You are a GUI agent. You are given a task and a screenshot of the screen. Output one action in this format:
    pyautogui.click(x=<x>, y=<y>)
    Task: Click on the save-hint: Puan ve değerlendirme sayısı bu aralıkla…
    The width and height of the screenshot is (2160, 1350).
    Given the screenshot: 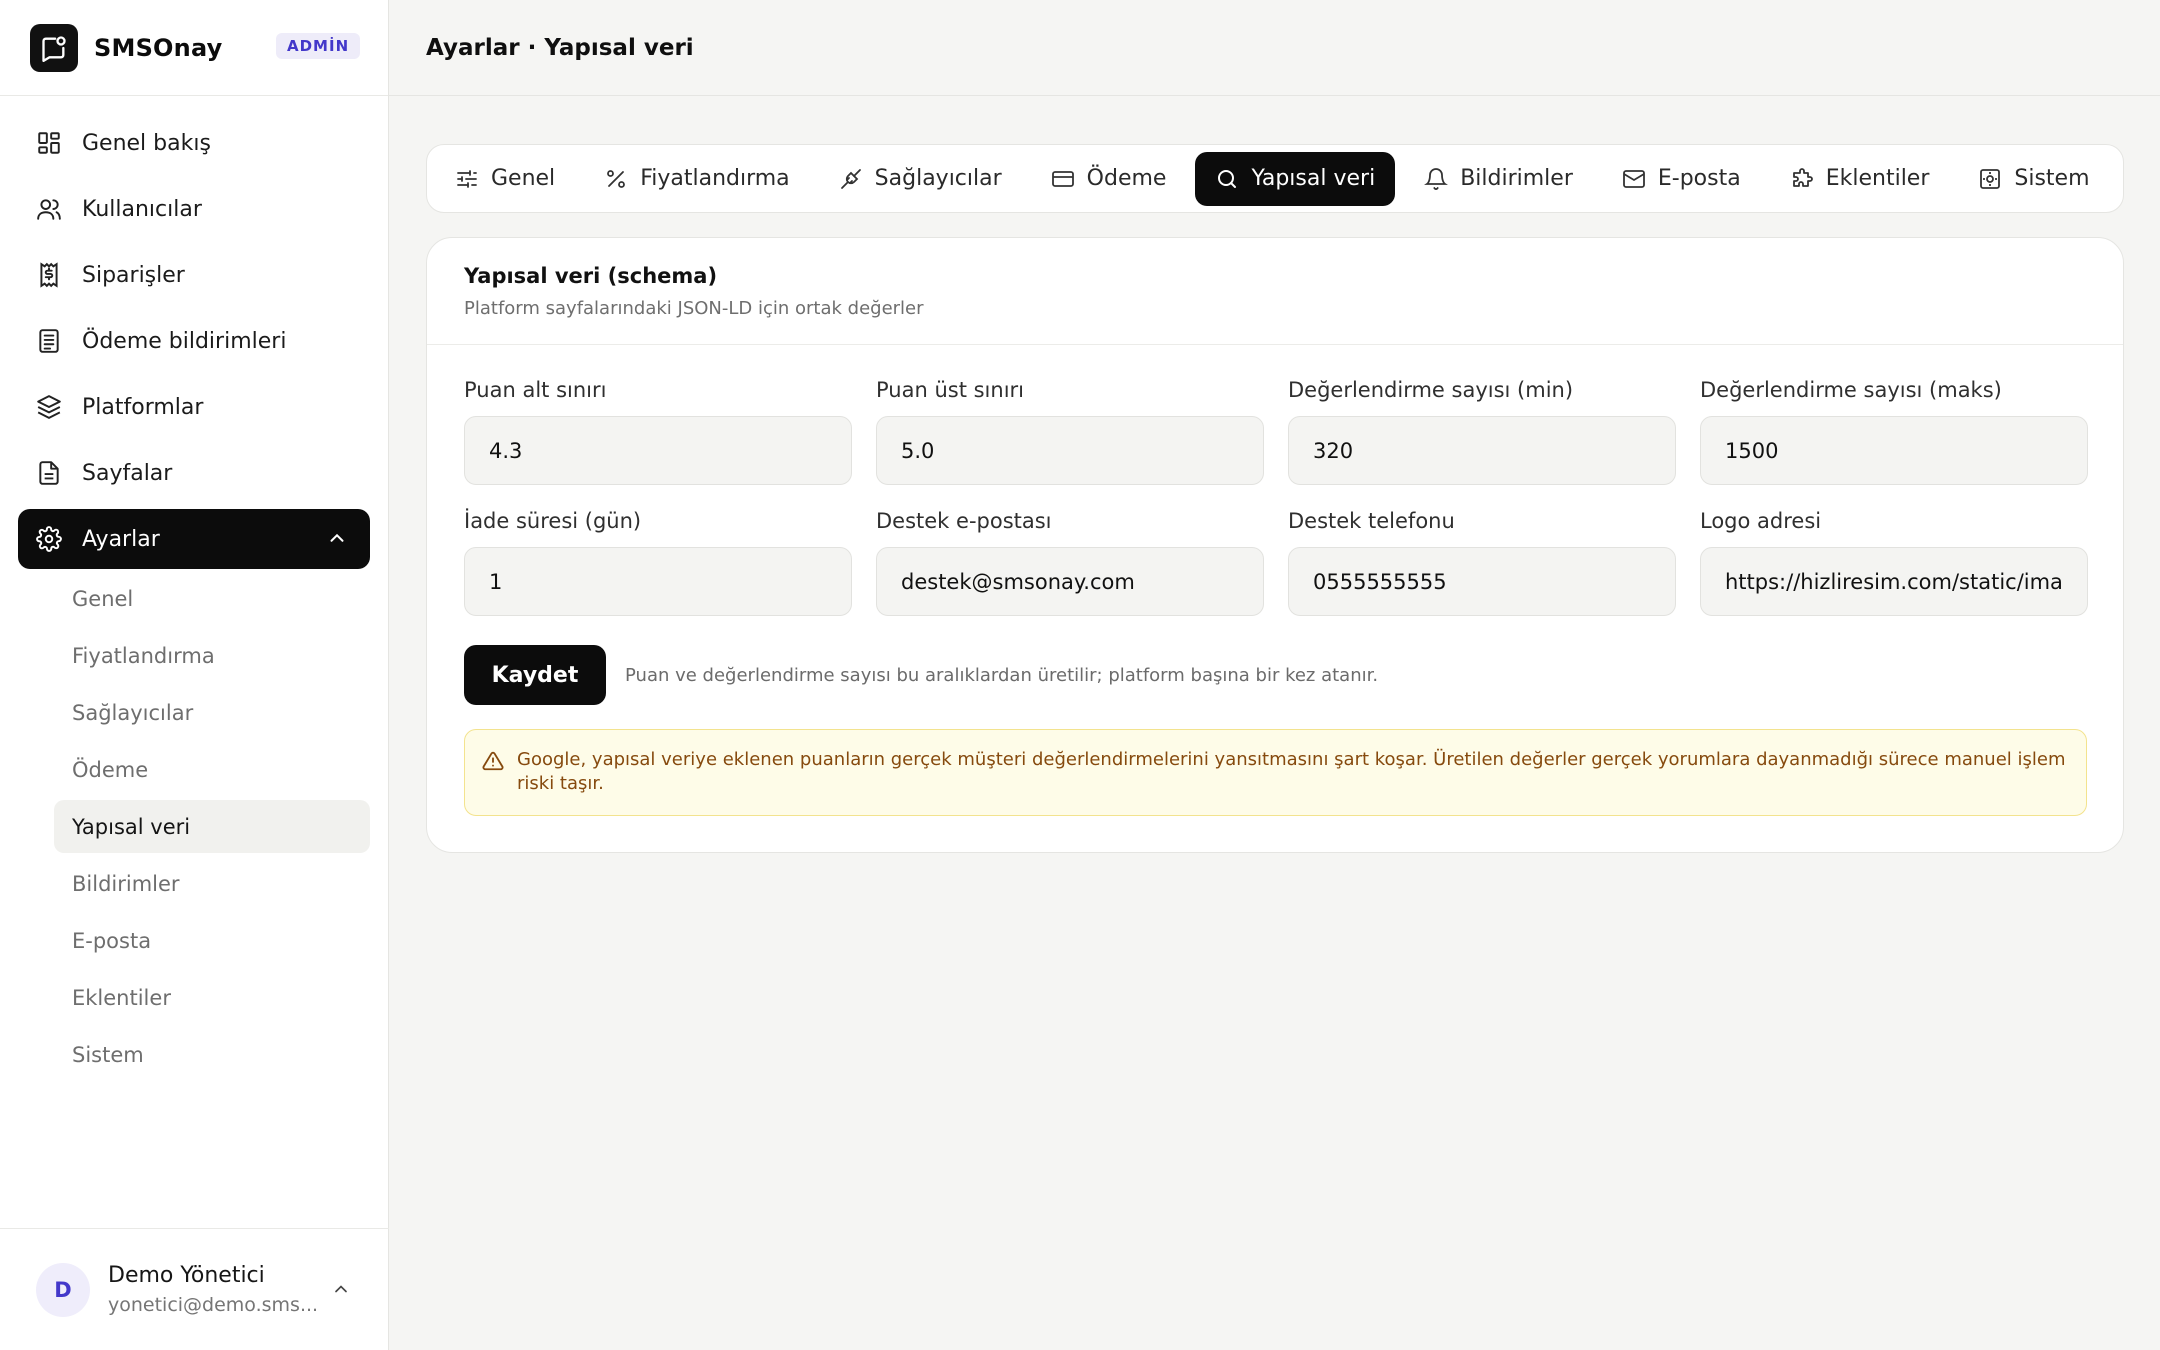 What is the action you would take?
    pyautogui.click(x=1002, y=675)
    